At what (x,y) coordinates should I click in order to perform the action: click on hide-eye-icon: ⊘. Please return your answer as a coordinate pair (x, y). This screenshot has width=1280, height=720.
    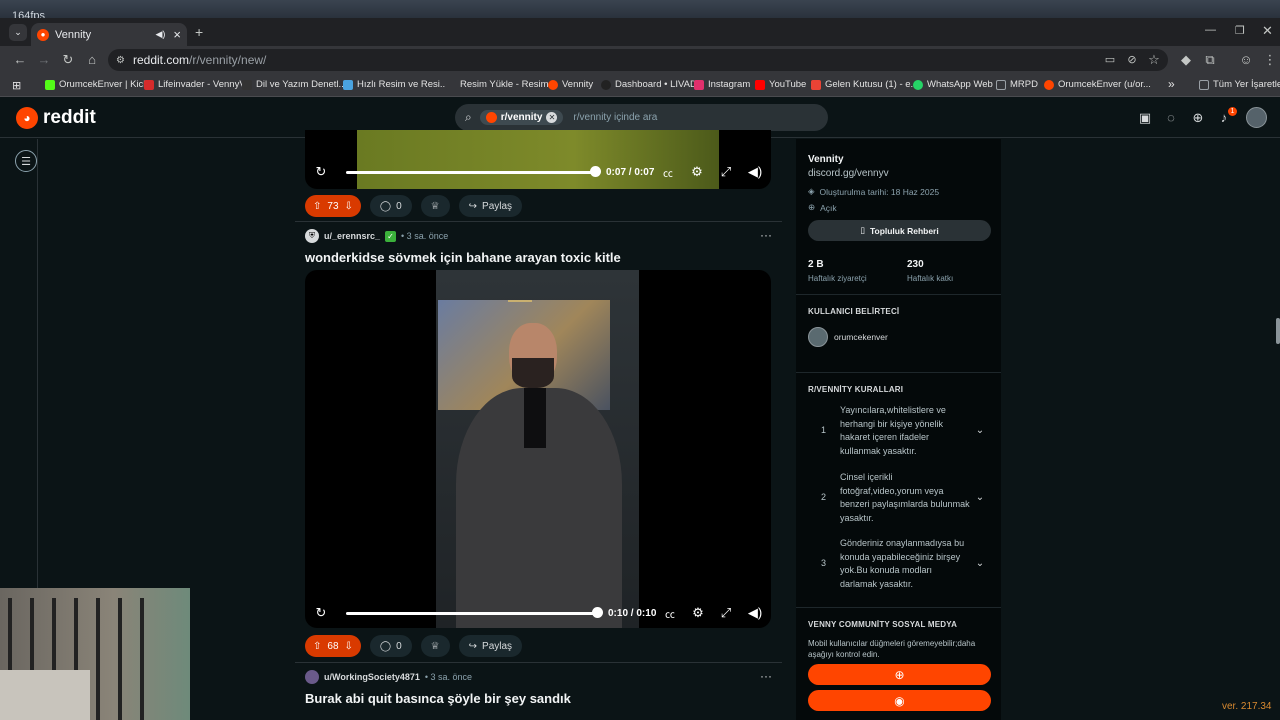
    Looking at the image, I should click on (1132, 60).